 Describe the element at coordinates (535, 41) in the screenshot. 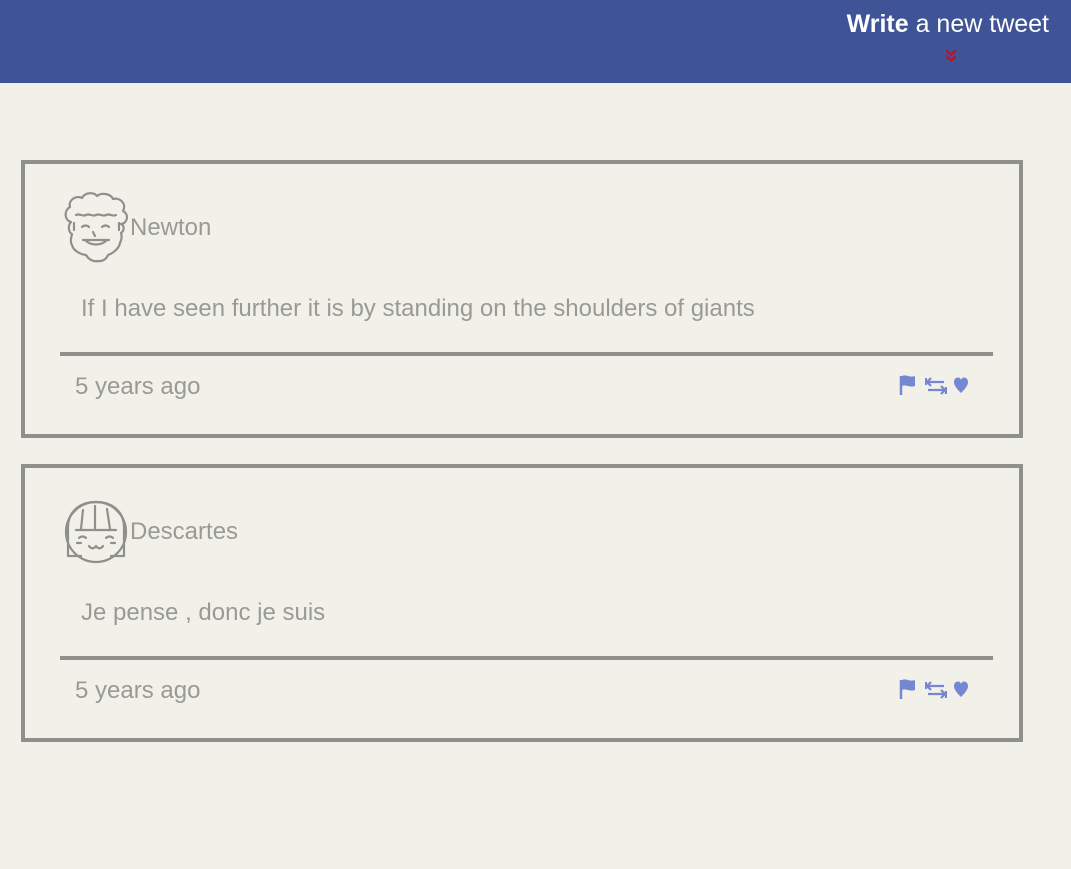

I see `top-navigation-bar: Write a new tweet` at that location.